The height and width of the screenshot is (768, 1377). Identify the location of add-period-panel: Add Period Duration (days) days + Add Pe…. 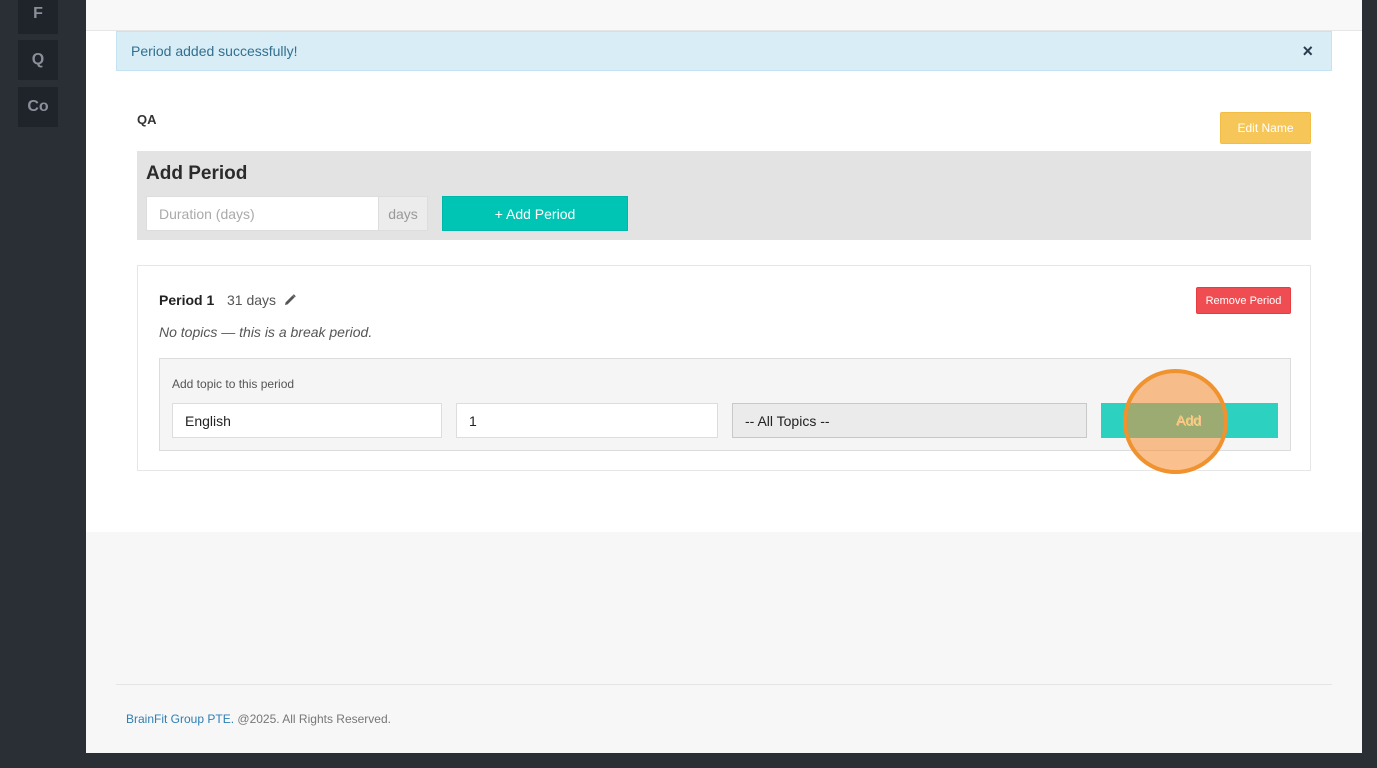
(724, 195).